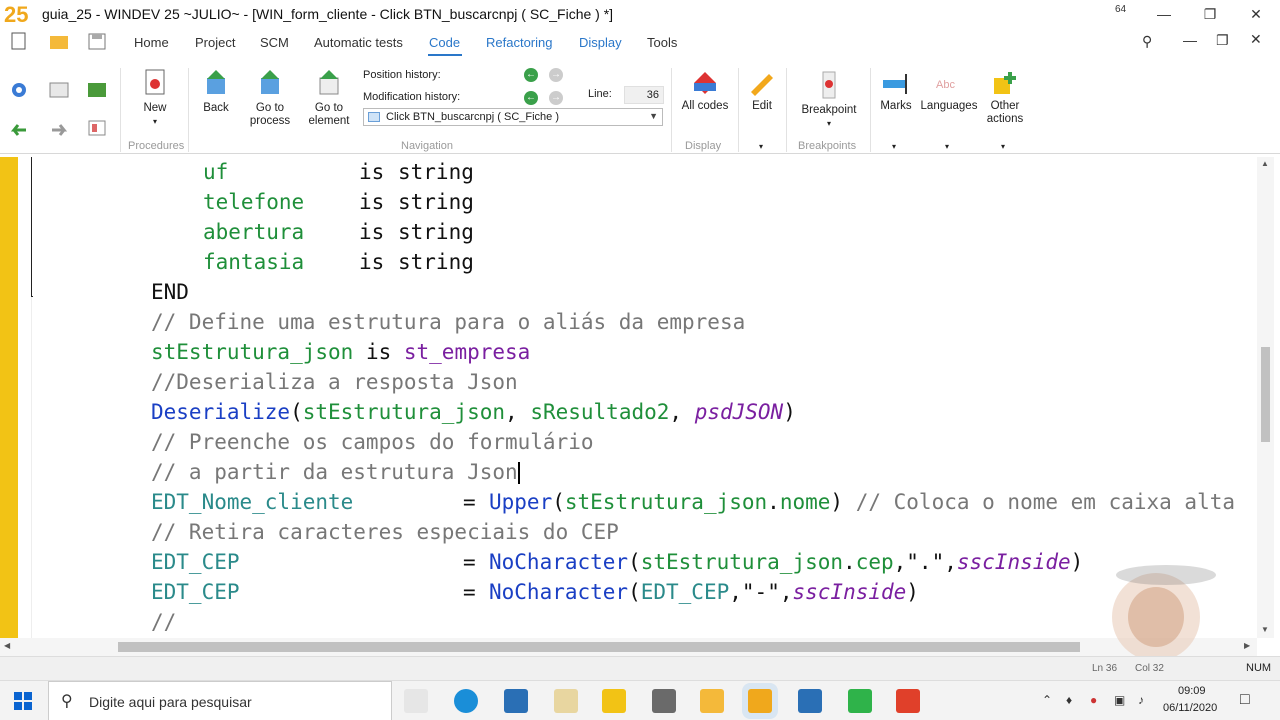 This screenshot has width=1280, height=720. What do you see at coordinates (329, 82) in the screenshot?
I see `go-to-element-icon` at bounding box center [329, 82].